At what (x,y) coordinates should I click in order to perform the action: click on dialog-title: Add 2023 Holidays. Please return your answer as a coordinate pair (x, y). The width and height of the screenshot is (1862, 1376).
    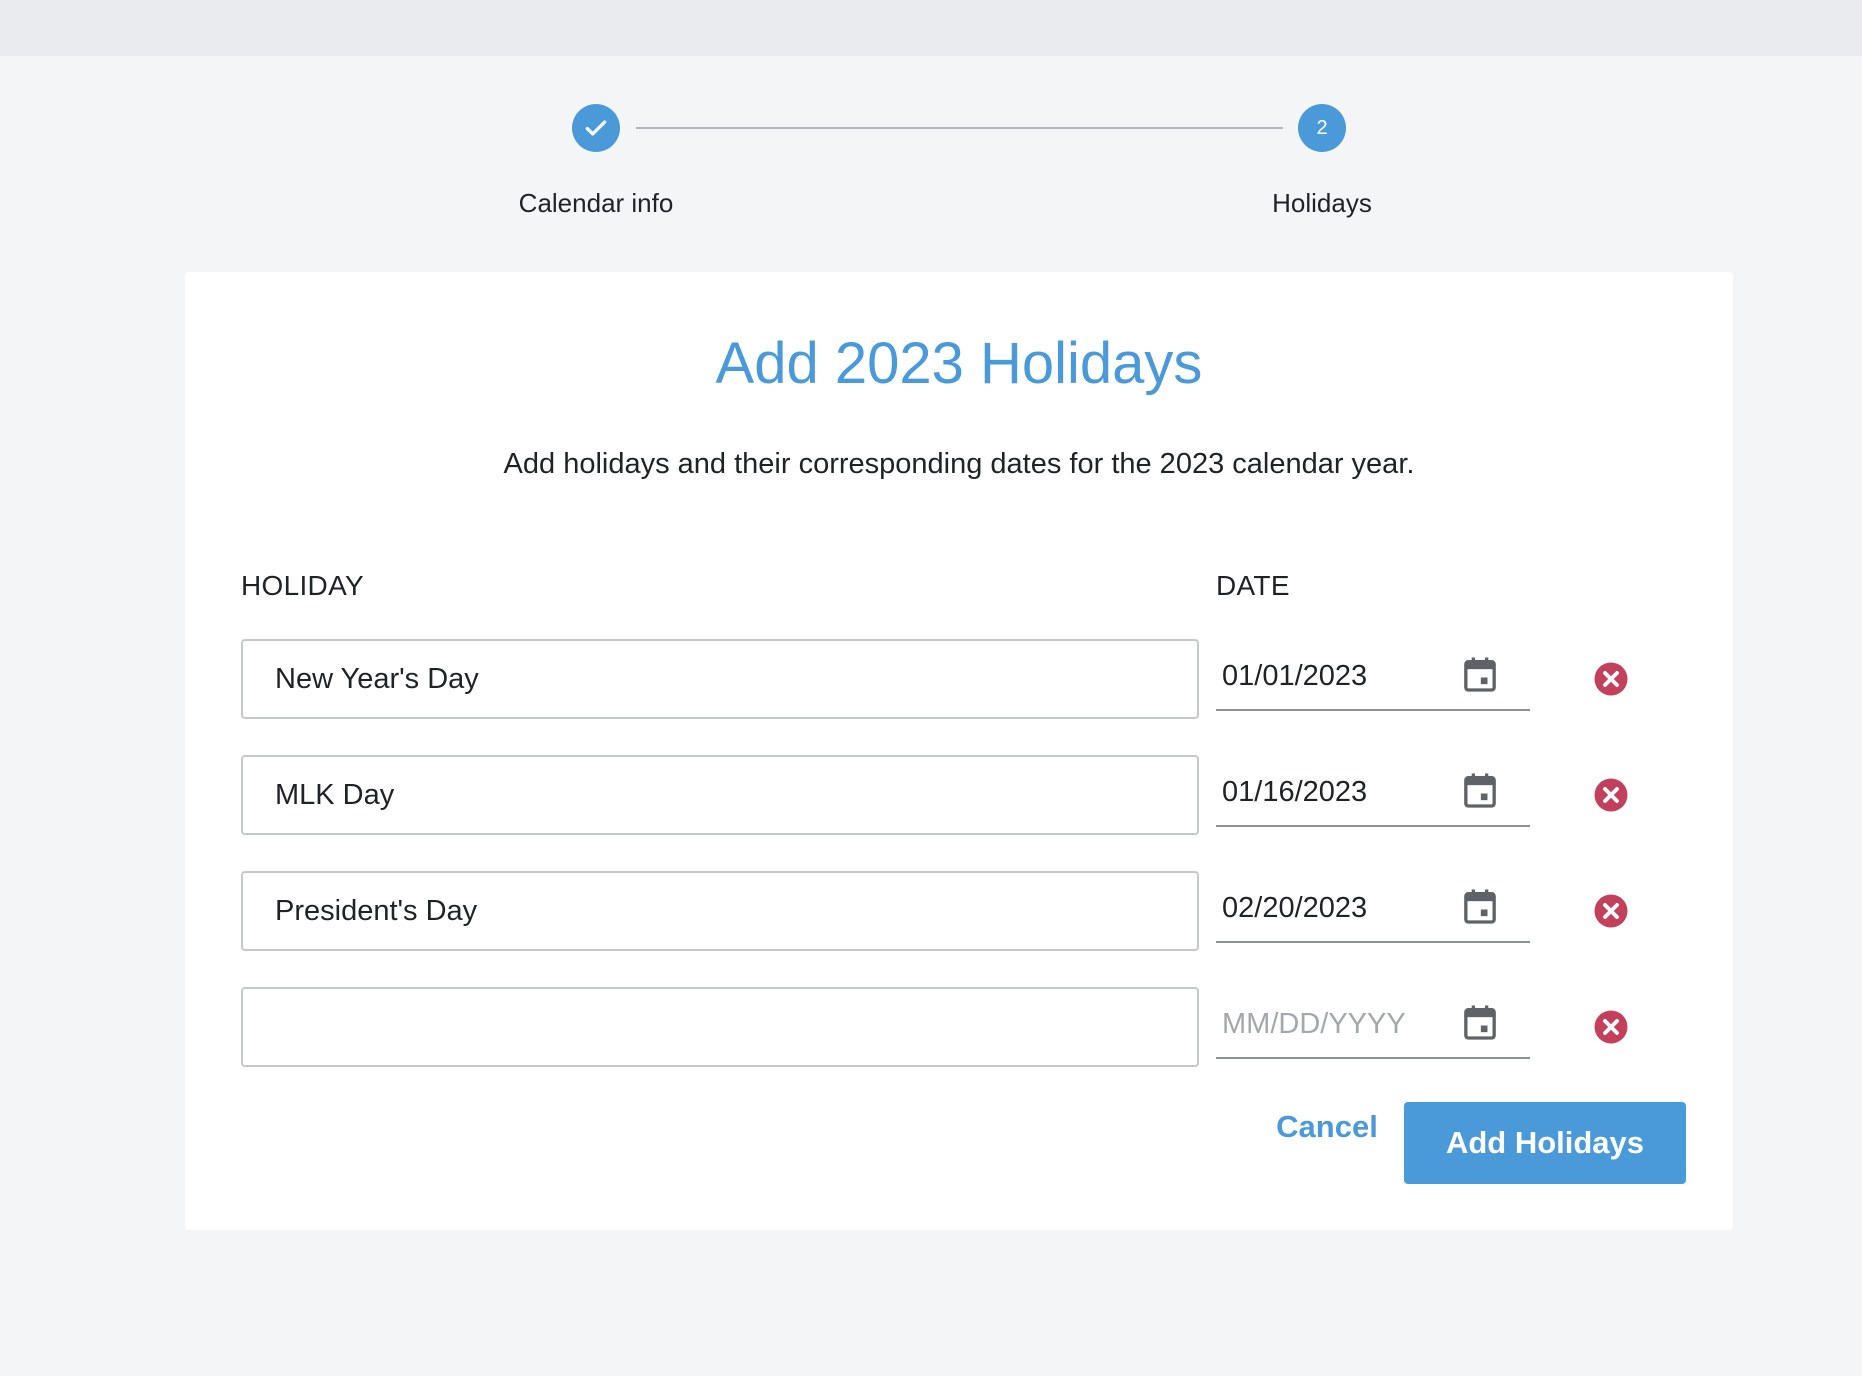
    Looking at the image, I should click on (959, 363).